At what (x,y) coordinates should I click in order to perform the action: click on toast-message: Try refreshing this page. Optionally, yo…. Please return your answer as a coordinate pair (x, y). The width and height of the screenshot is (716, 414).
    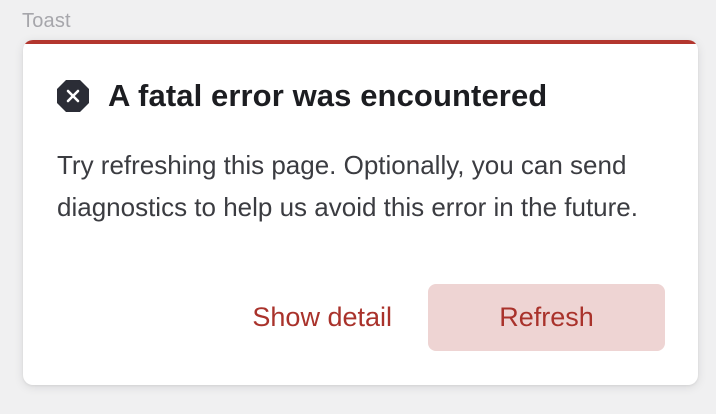
    Looking at the image, I should click on (347, 186).